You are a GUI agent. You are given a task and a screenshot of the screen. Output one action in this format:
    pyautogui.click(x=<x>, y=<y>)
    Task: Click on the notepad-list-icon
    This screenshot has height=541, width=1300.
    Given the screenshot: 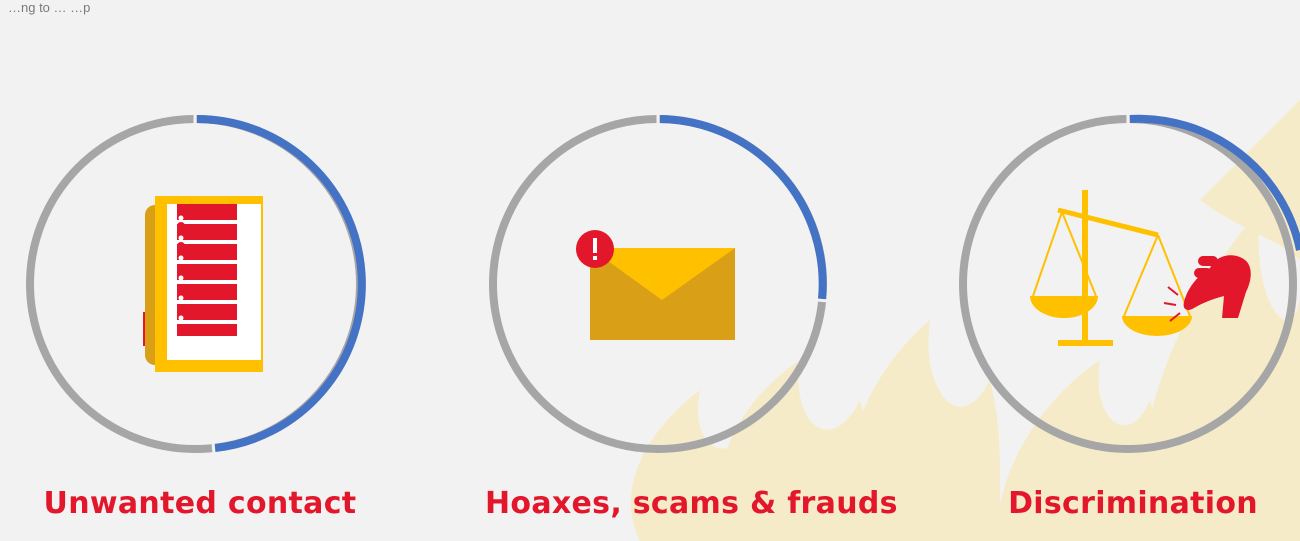 What is the action you would take?
    pyautogui.click(x=203, y=284)
    